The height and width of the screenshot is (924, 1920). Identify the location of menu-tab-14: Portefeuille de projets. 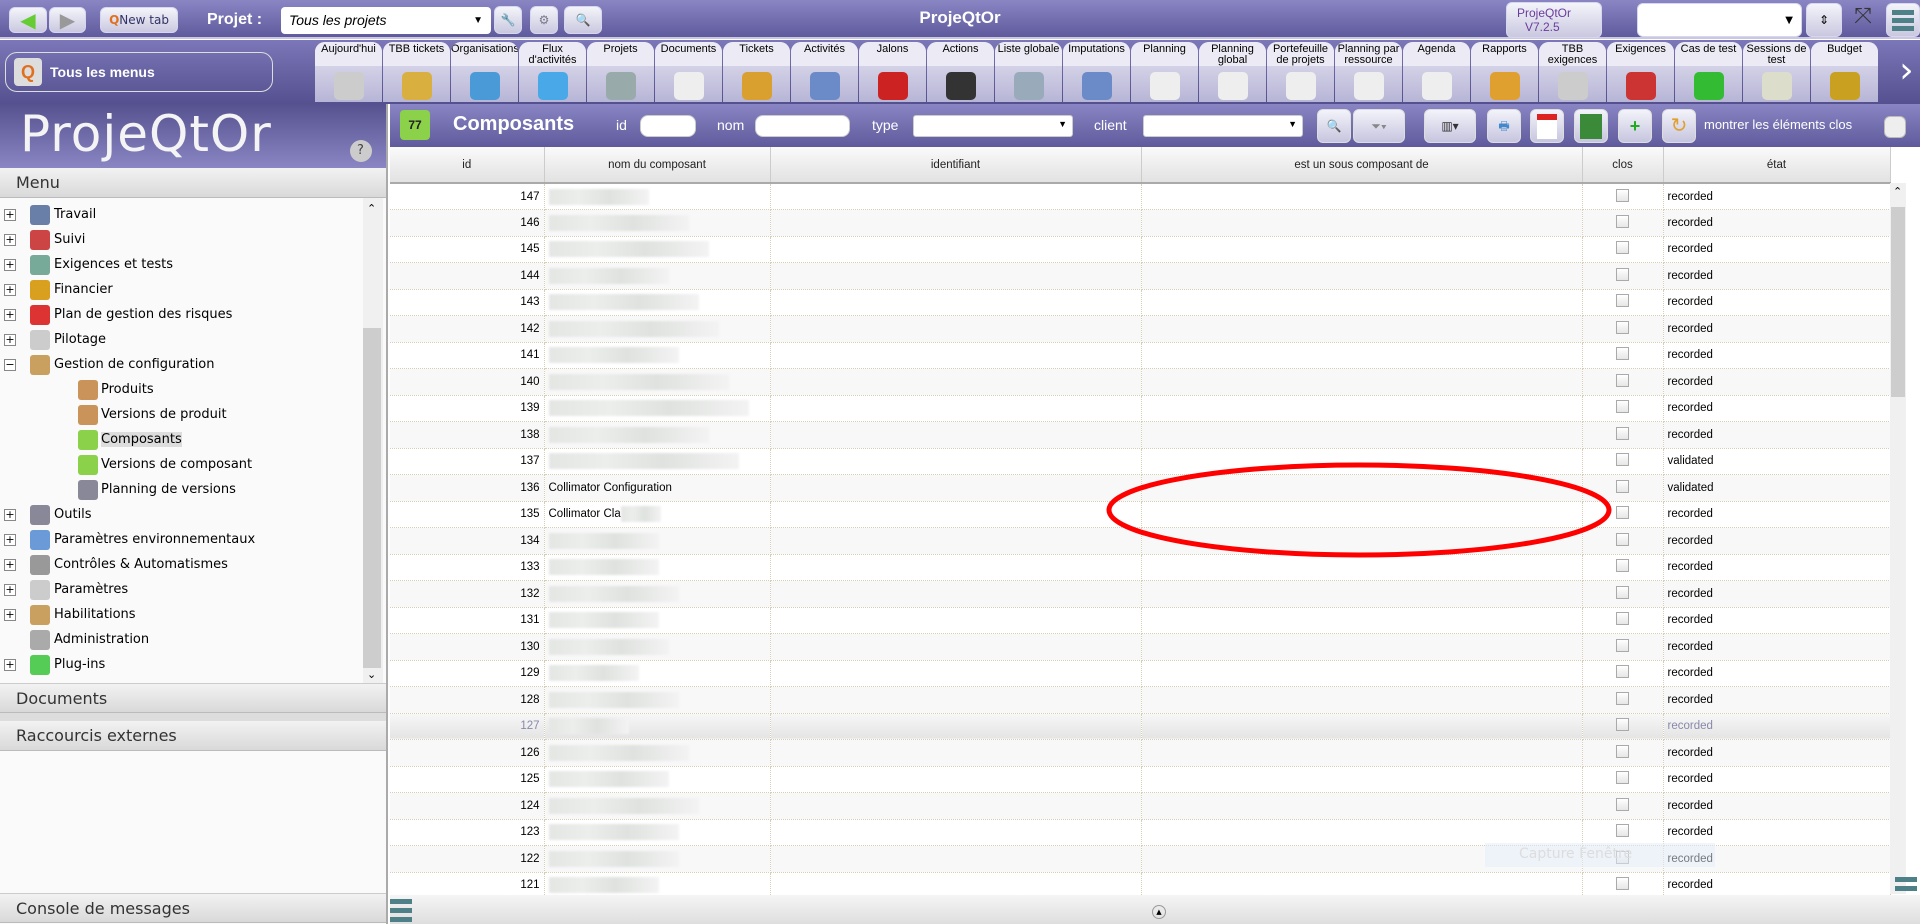
(1300, 72).